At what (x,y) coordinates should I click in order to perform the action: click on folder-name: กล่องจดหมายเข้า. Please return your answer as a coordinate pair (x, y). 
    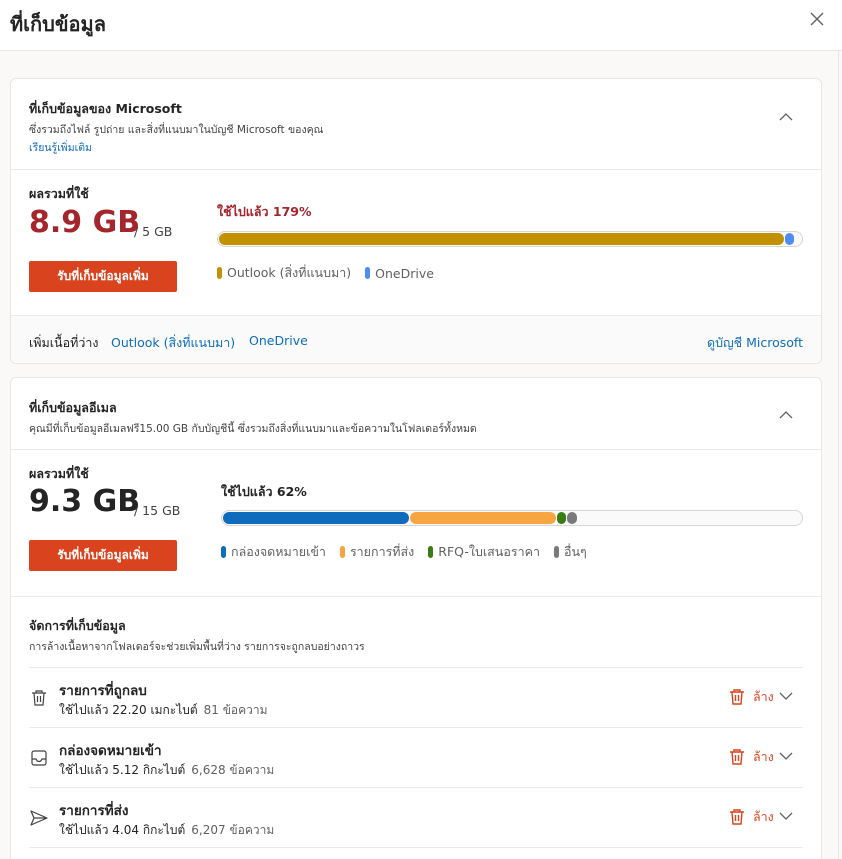
    Looking at the image, I should click on (110, 751).